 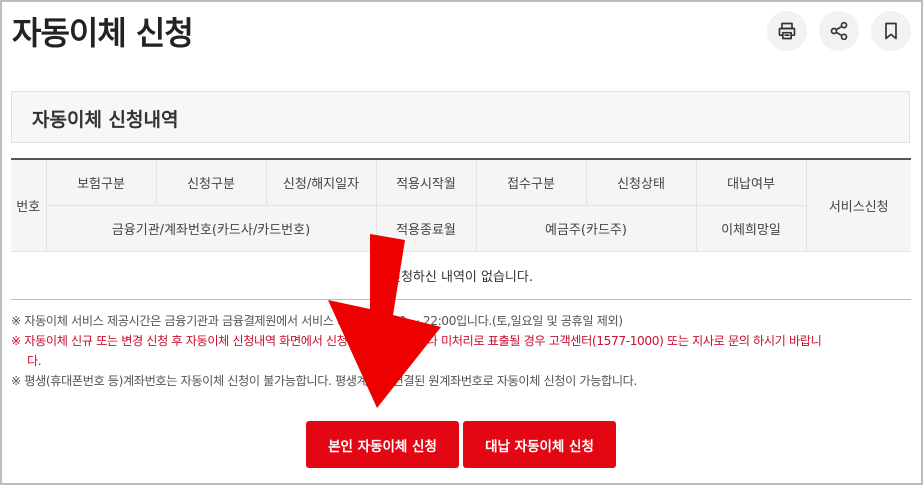 What do you see at coordinates (382, 444) in the screenshot?
I see `self-apply-button: 본인 자동이체 신청` at bounding box center [382, 444].